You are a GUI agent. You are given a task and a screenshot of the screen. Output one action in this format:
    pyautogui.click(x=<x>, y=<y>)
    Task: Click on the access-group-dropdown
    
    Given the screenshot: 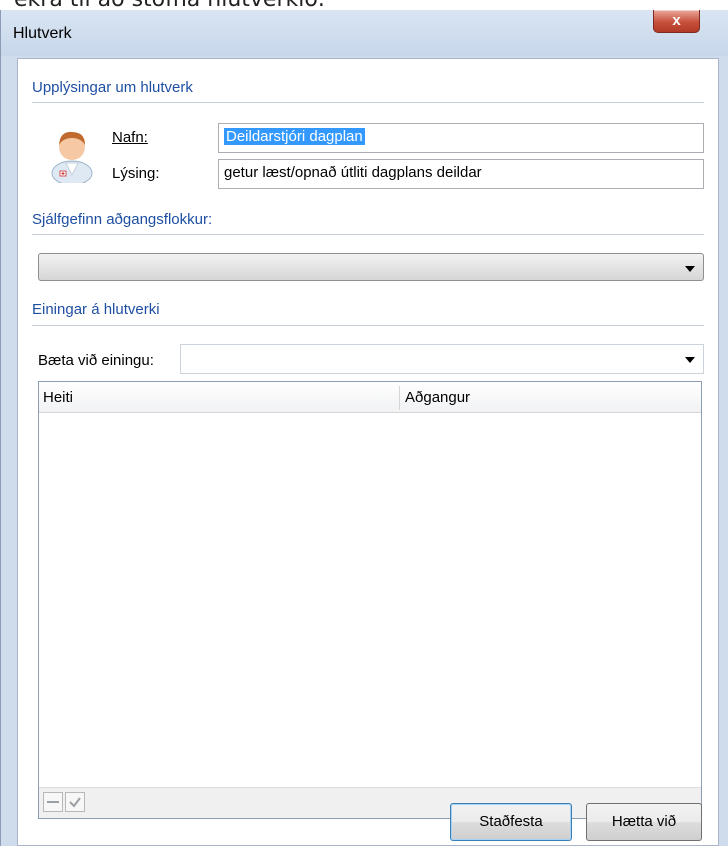 What is the action you would take?
    pyautogui.click(x=371, y=267)
    